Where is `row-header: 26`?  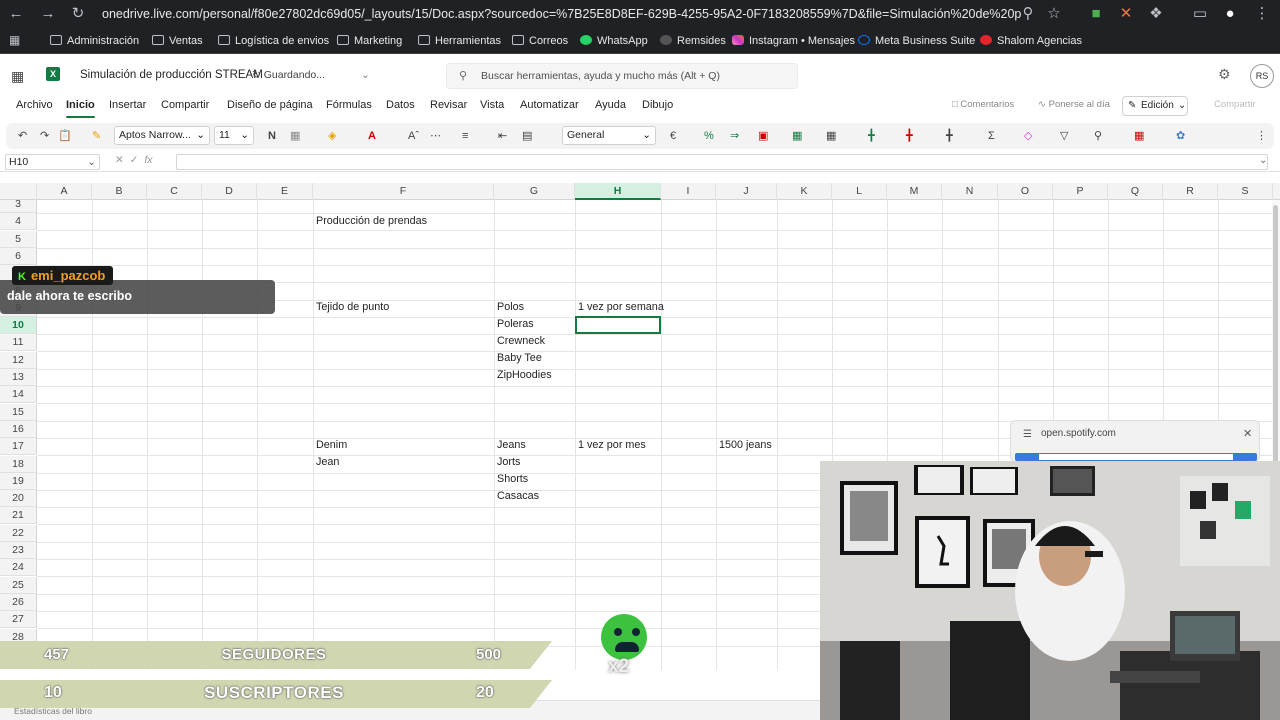
row-header: 26 is located at coordinates (18, 602).